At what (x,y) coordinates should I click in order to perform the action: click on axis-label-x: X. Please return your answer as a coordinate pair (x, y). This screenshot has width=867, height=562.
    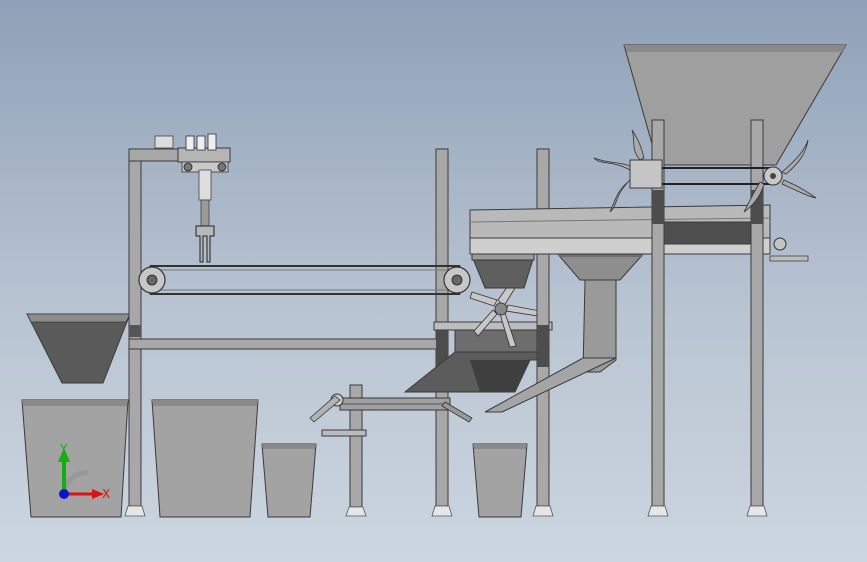
    Looking at the image, I should click on (106, 494).